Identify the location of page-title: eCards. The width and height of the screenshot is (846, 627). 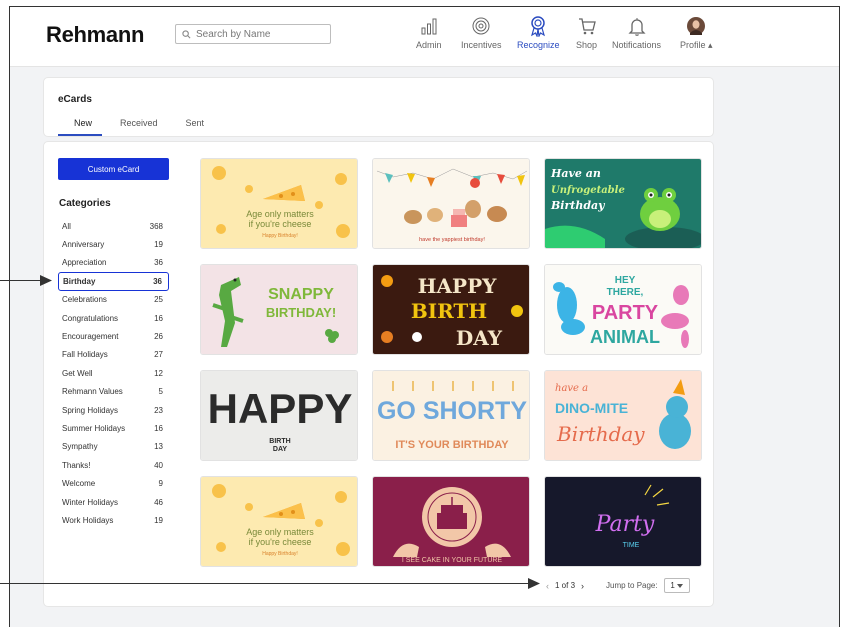
(75, 99).